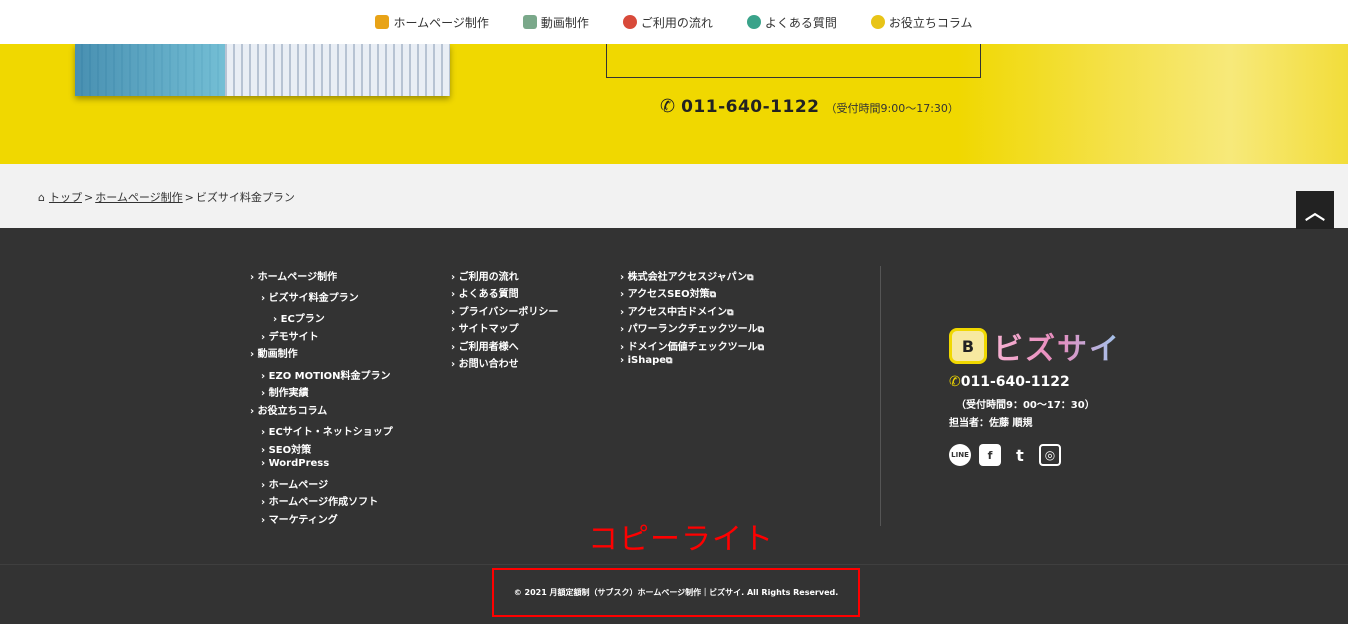  I want to click on footer-external-link: アクセス中古ドメイン⧉, so click(677, 310).